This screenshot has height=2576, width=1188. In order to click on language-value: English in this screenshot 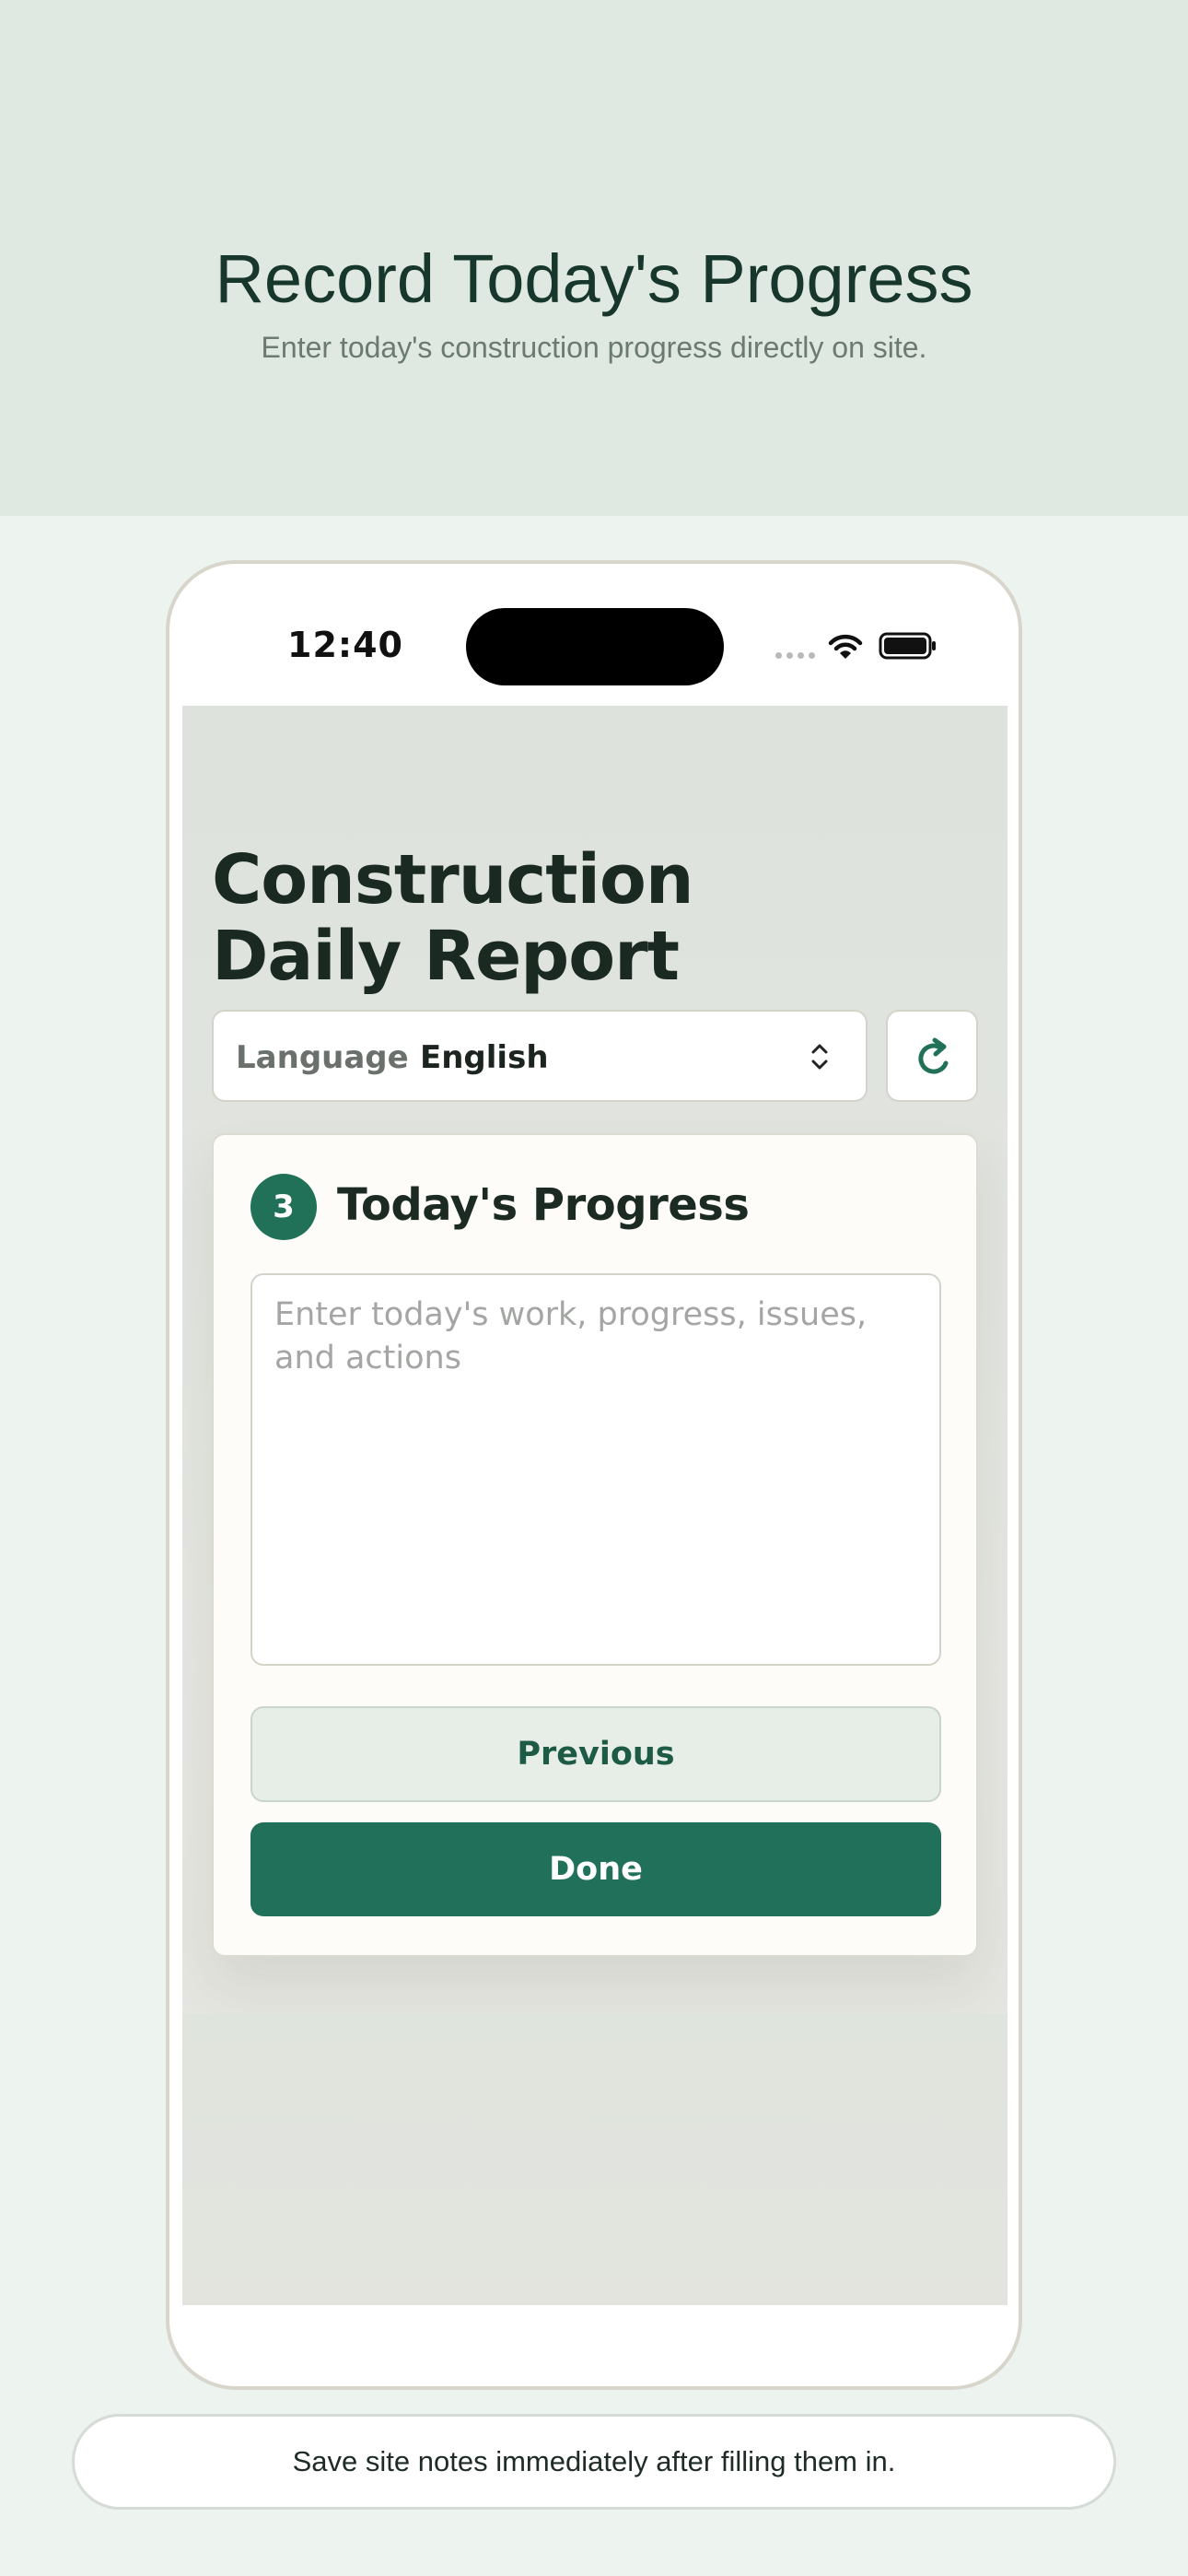, I will do `click(485, 1057)`.